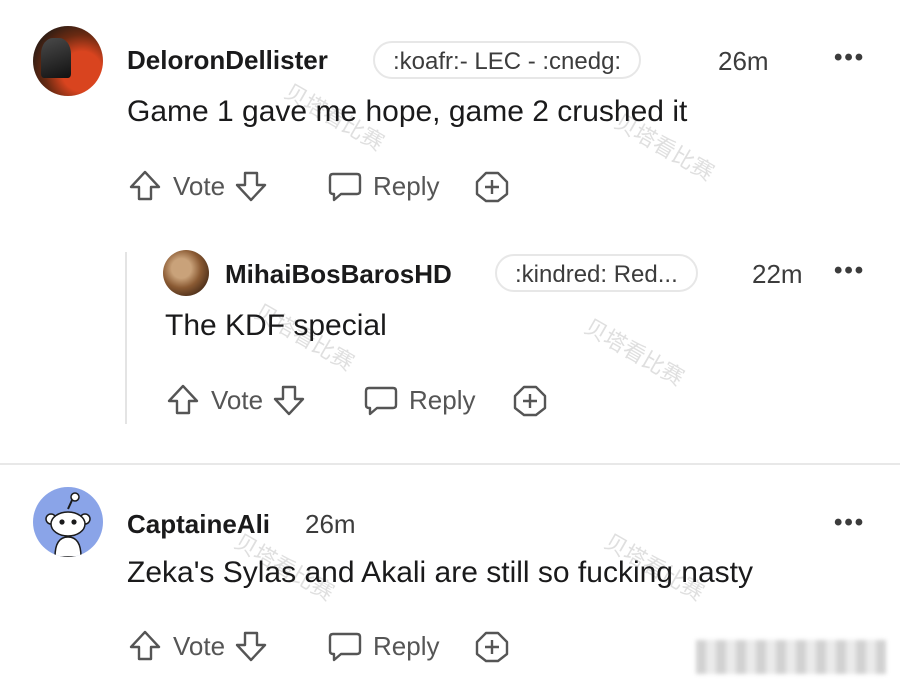  I want to click on watermark: 贝塔看比赛, so click(634, 352).